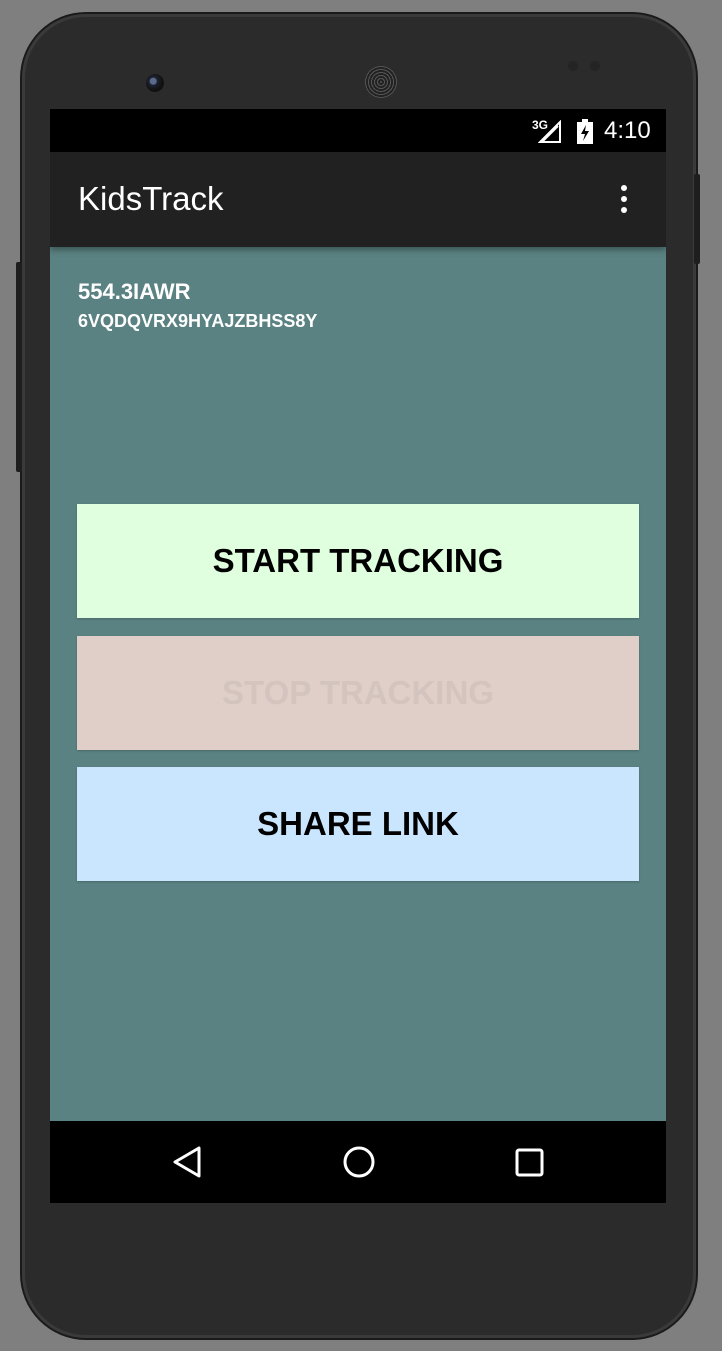 This screenshot has width=722, height=1351. What do you see at coordinates (381, 82) in the screenshot?
I see `earpiece-speaker-icon` at bounding box center [381, 82].